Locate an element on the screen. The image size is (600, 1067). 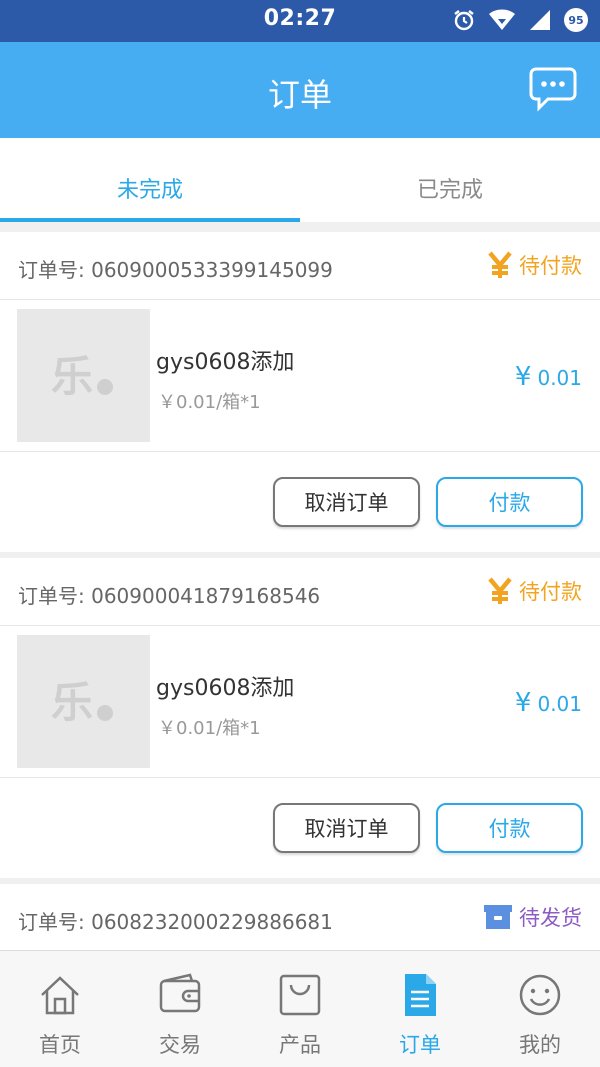
signal-icon is located at coordinates (540, 20).